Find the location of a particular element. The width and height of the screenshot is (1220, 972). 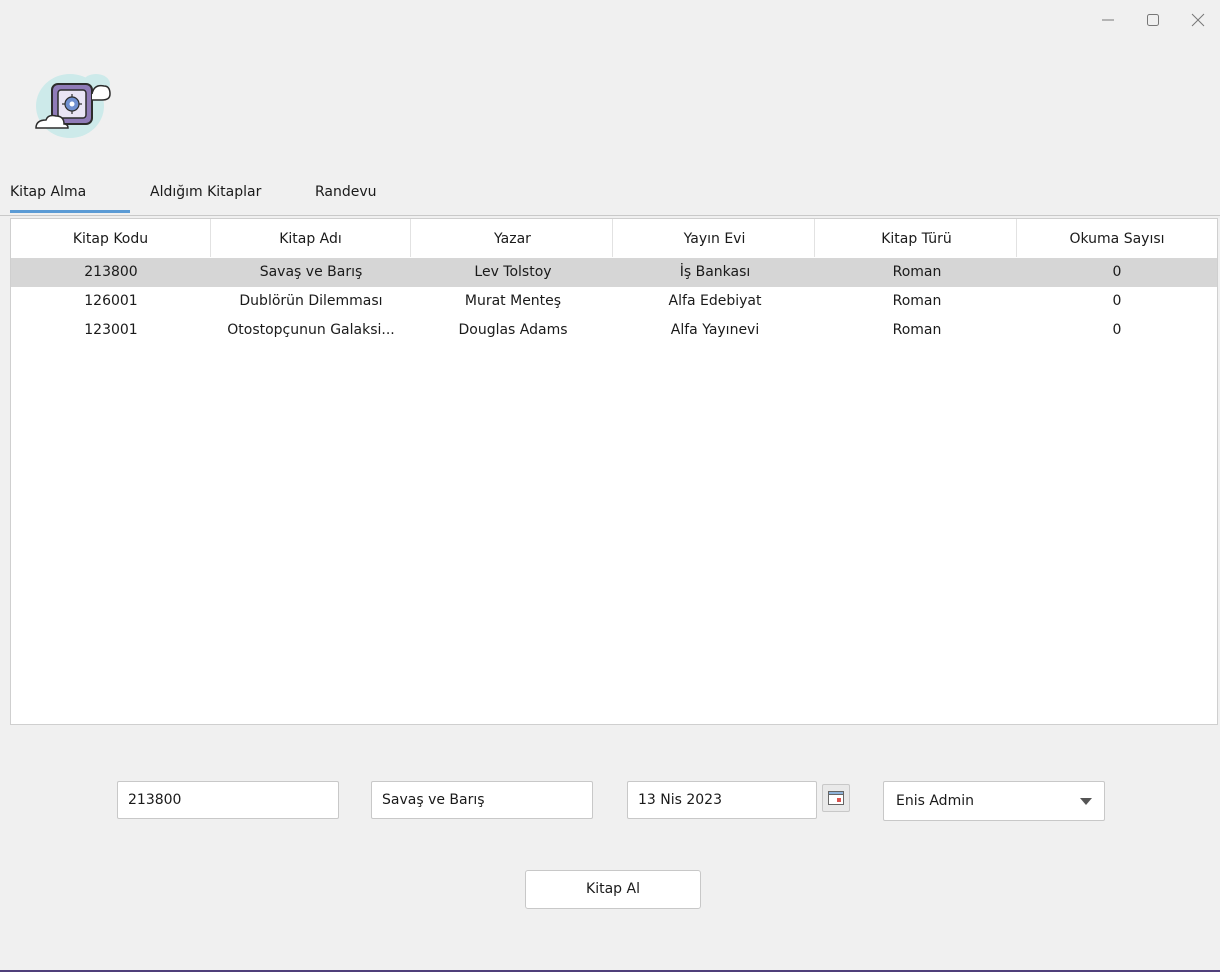

calendar-icon is located at coordinates (836, 798).